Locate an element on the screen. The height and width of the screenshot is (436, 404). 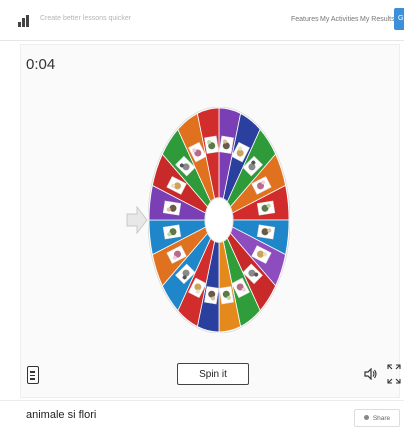
activity-title: animale si flori is located at coordinates (61, 415).